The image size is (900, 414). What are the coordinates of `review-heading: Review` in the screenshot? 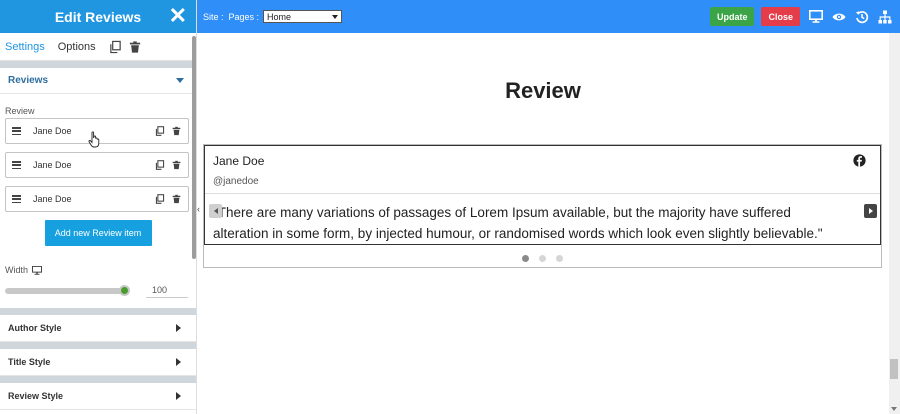 It's located at (543, 90).